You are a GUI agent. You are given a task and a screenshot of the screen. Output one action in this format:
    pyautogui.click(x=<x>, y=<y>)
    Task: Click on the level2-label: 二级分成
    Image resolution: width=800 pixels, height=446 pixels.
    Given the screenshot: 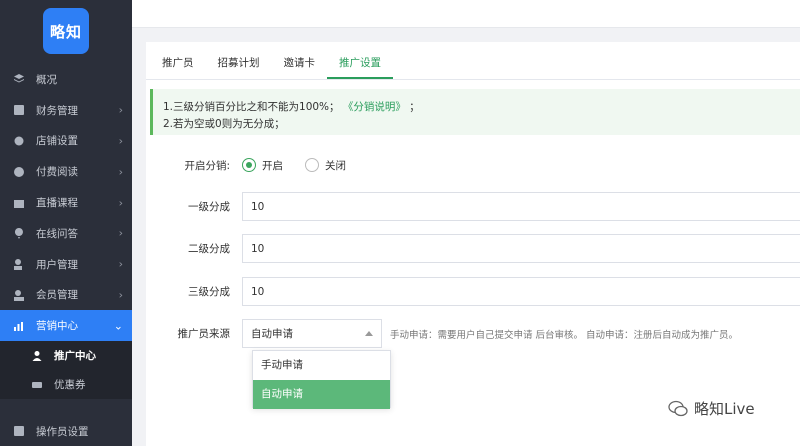 What is the action you would take?
    pyautogui.click(x=209, y=249)
    